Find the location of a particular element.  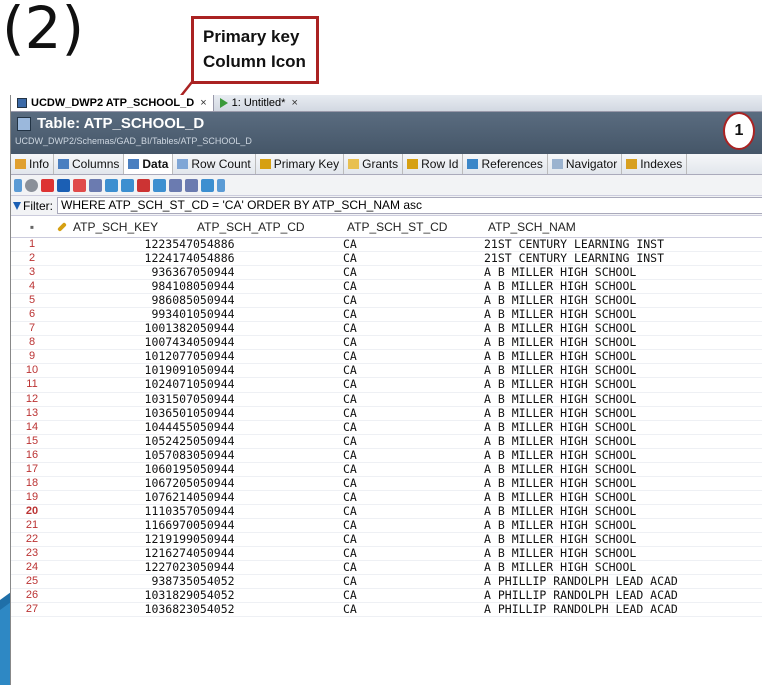

refresh-icon is located at coordinates (18, 185).